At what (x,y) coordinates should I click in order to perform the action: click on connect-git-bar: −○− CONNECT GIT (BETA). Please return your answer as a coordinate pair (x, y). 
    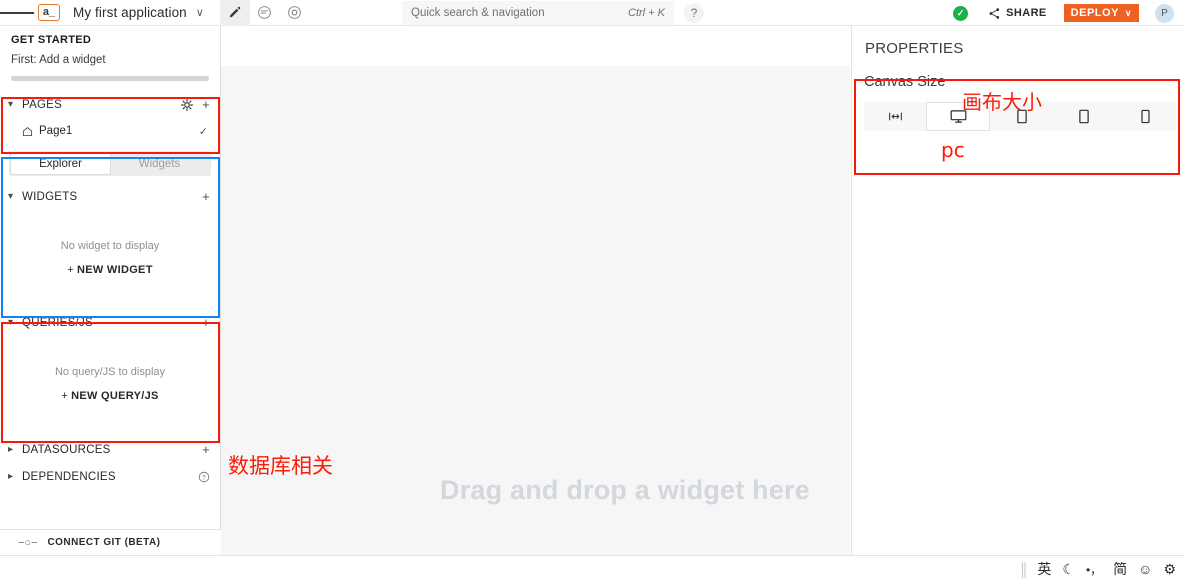
    Looking at the image, I should click on (110, 542).